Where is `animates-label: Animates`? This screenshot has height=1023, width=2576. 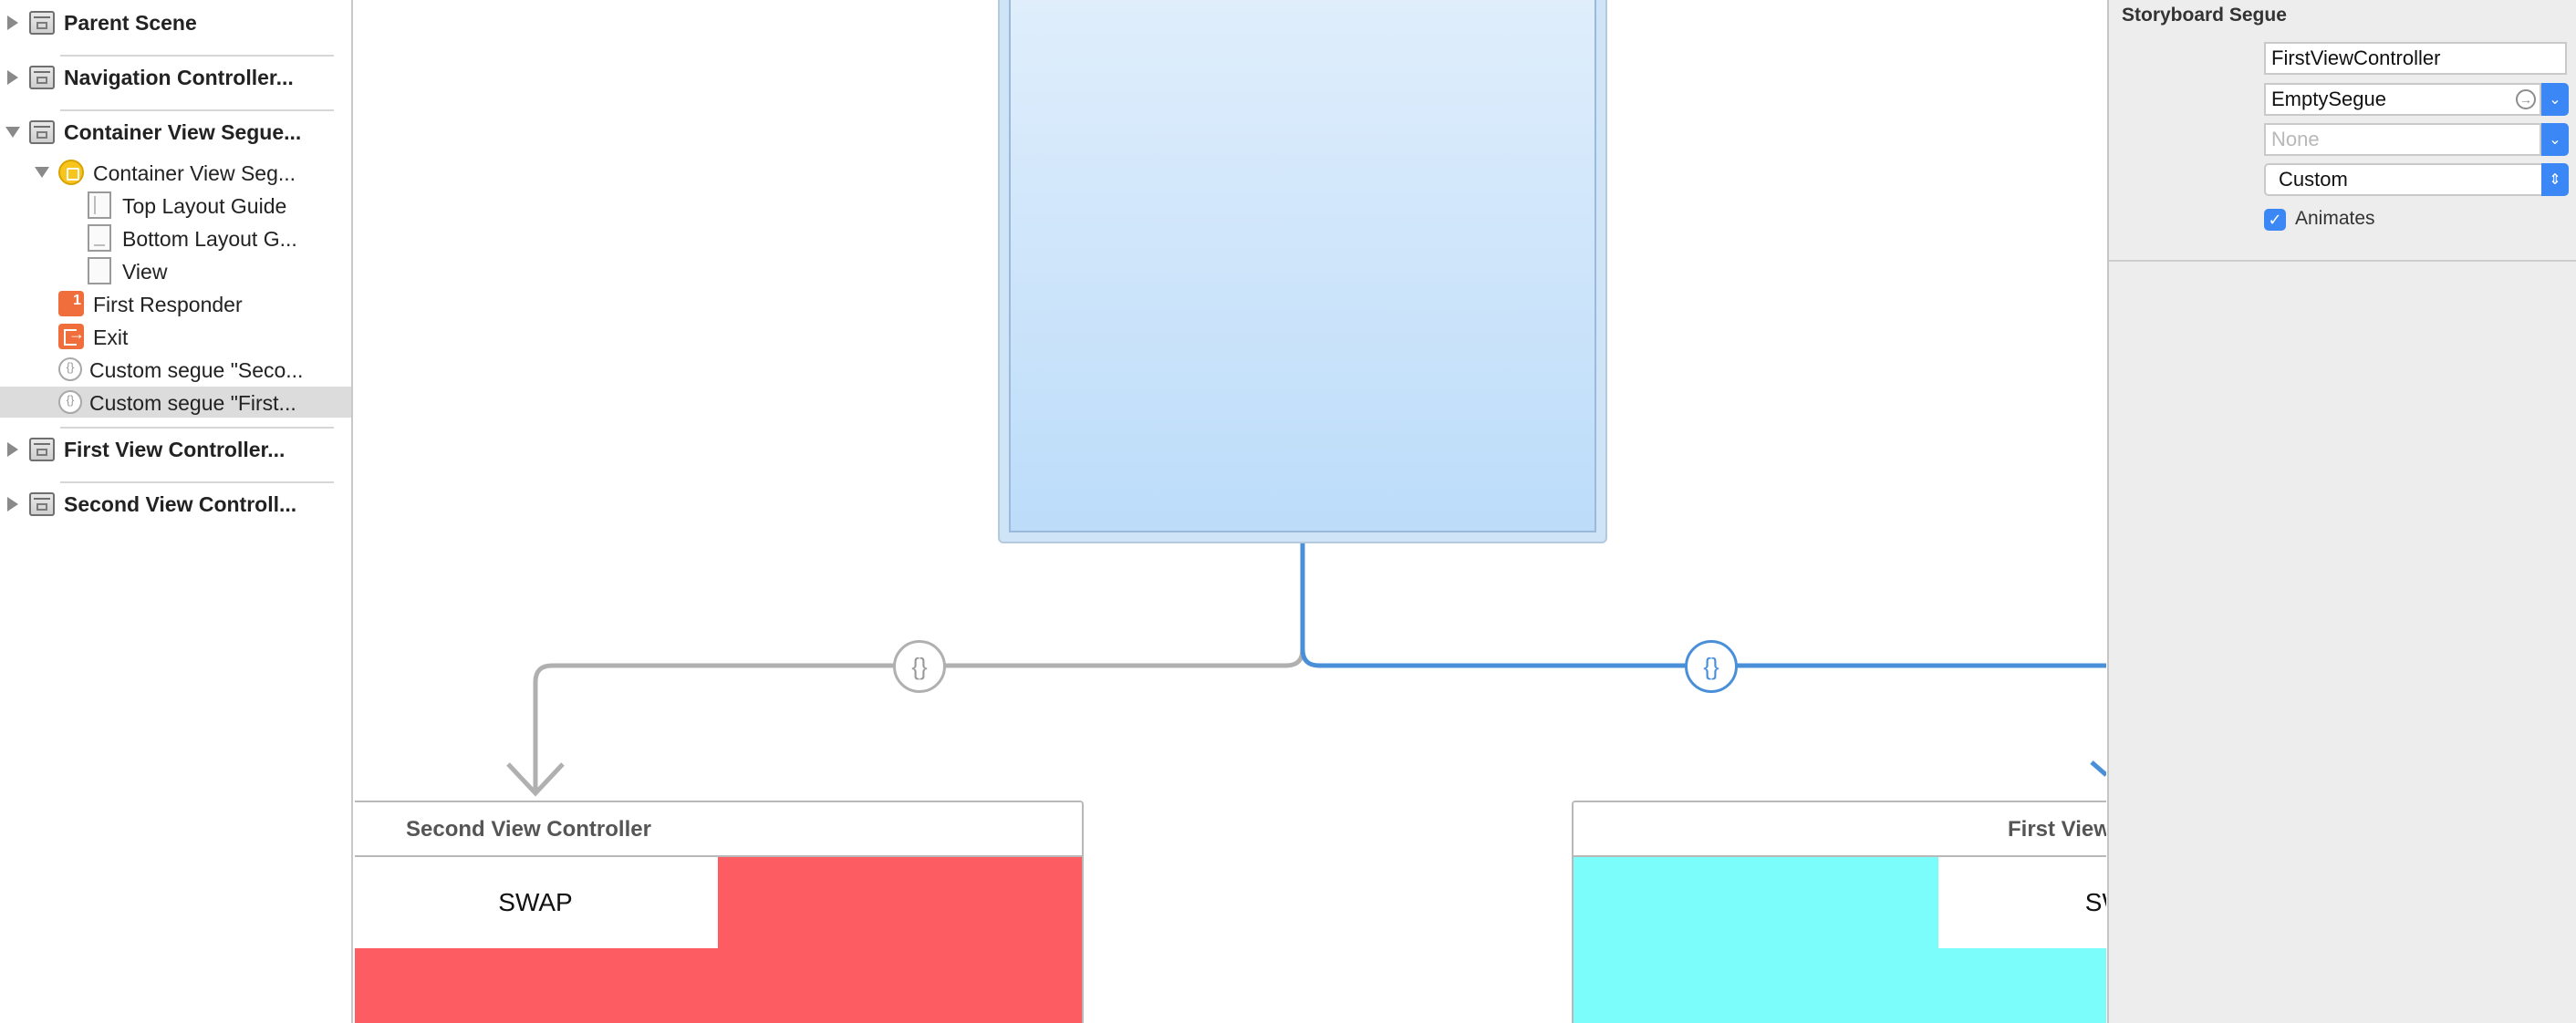
animates-label: Animates is located at coordinates (2335, 218).